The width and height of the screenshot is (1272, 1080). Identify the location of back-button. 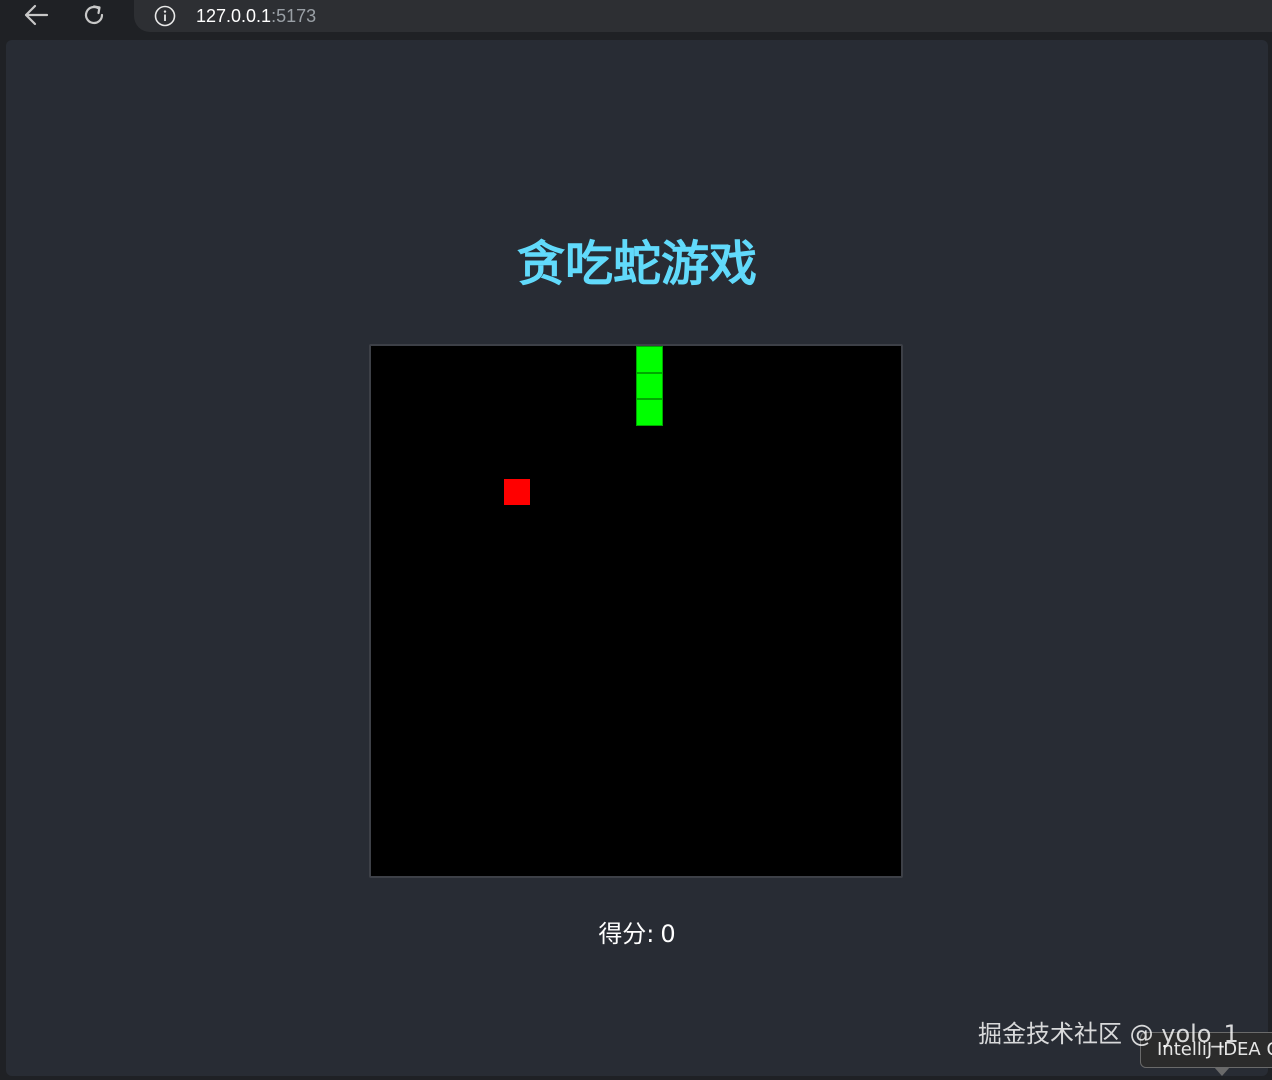
(36, 15).